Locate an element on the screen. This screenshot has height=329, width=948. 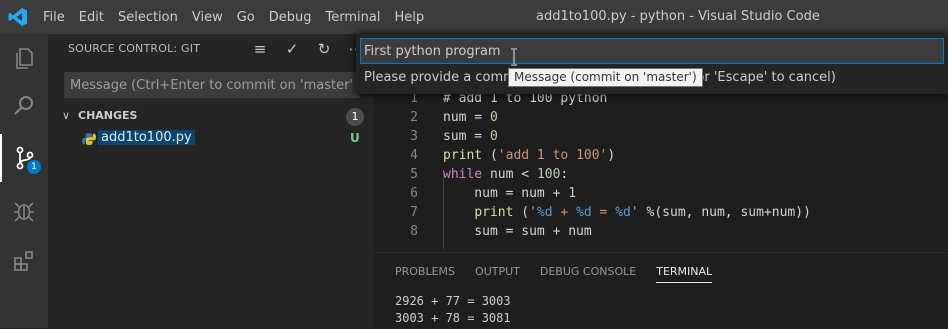
menu-selection: Selection is located at coordinates (148, 17).